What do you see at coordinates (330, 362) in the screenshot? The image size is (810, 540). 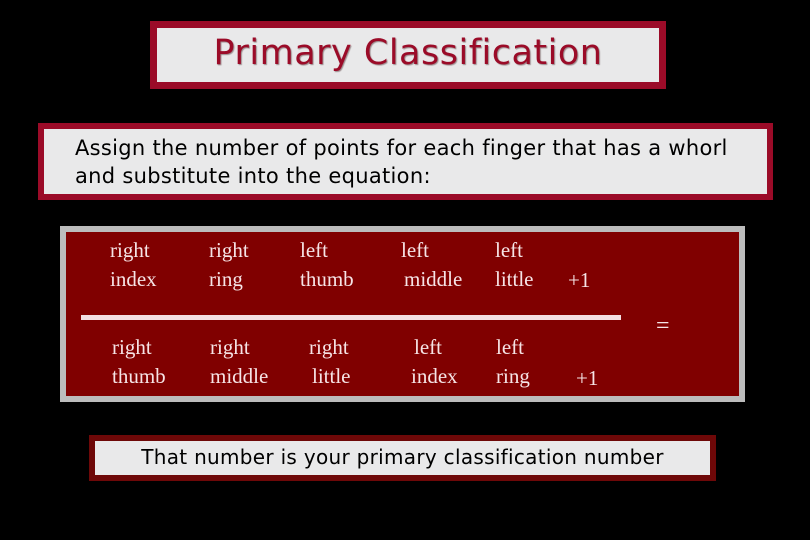 I see `denominator-term: right little` at bounding box center [330, 362].